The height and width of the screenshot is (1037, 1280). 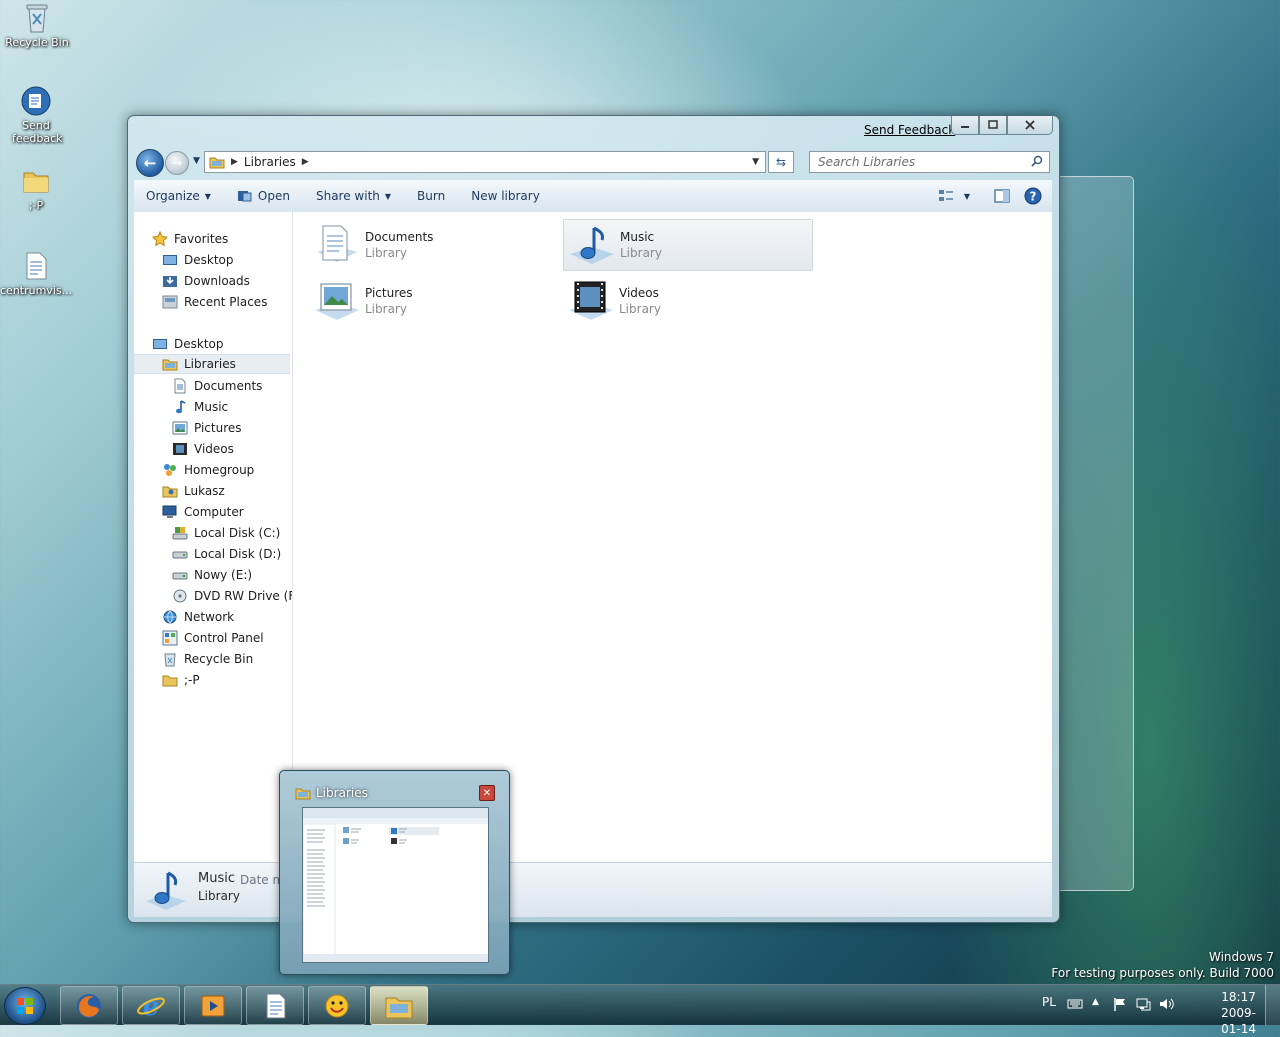 I want to click on nav-label: Videos, so click(x=214, y=449).